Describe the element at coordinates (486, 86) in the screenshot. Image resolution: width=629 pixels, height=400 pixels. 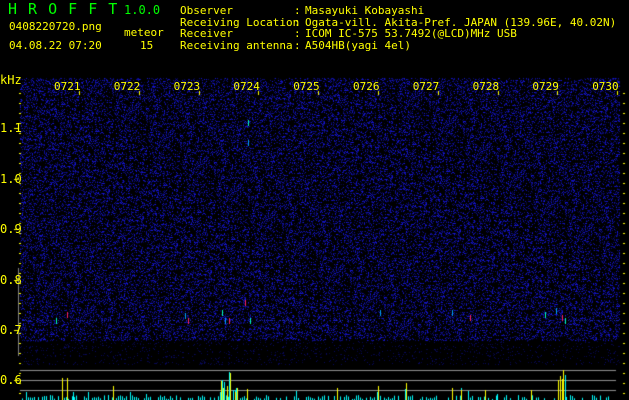
I see `time-label: 0728` at that location.